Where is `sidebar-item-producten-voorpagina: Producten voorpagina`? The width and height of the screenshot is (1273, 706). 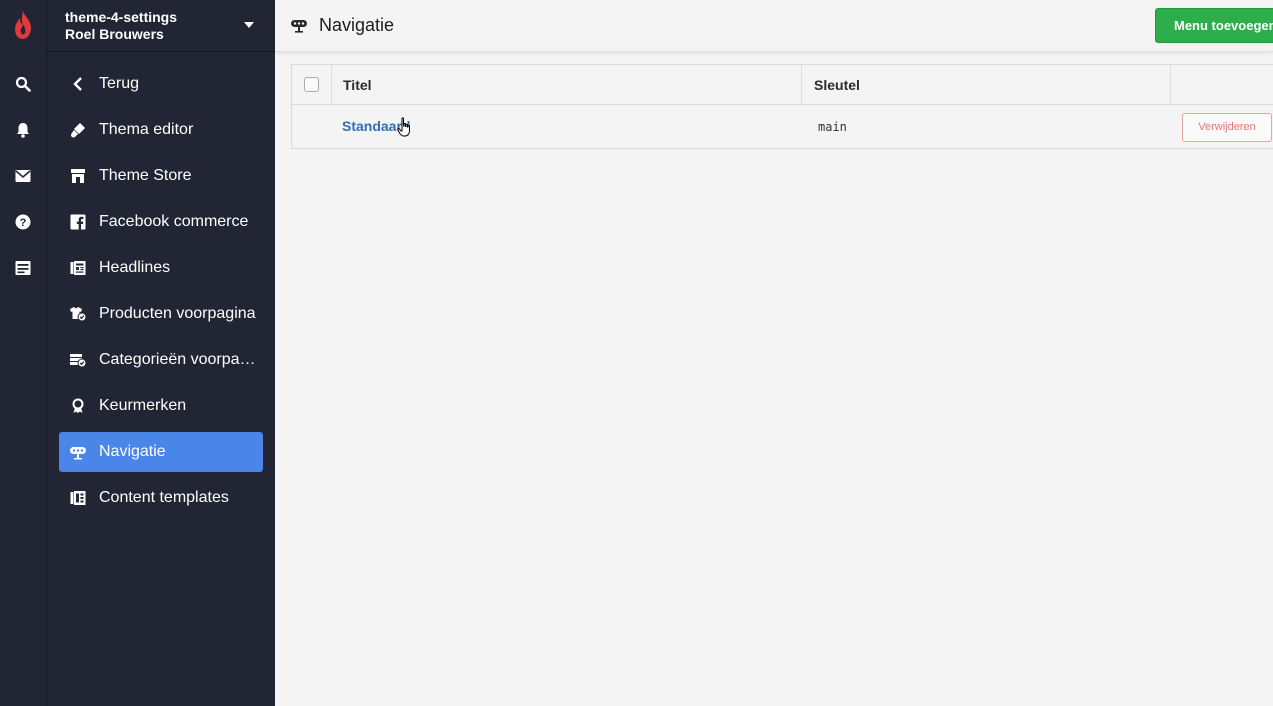 sidebar-item-producten-voorpagina: Producten voorpagina is located at coordinates (161, 314).